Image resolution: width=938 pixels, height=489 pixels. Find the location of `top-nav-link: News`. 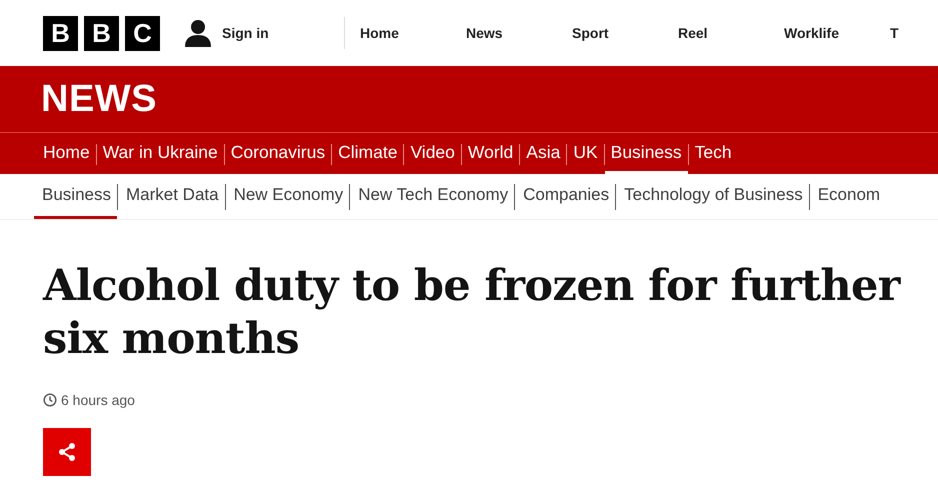

top-nav-link: News is located at coordinates (519, 33).